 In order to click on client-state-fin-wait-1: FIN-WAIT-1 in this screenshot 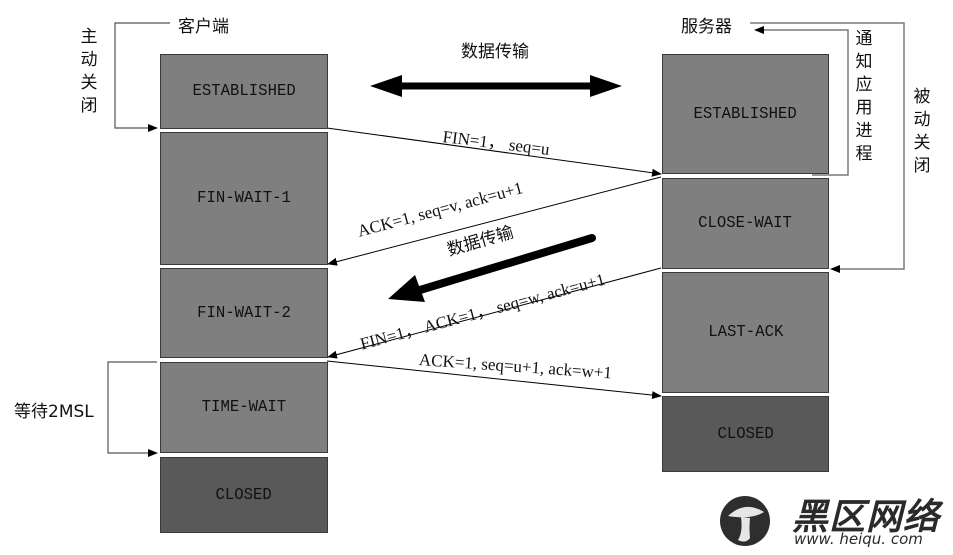, I will do `click(244, 198)`.